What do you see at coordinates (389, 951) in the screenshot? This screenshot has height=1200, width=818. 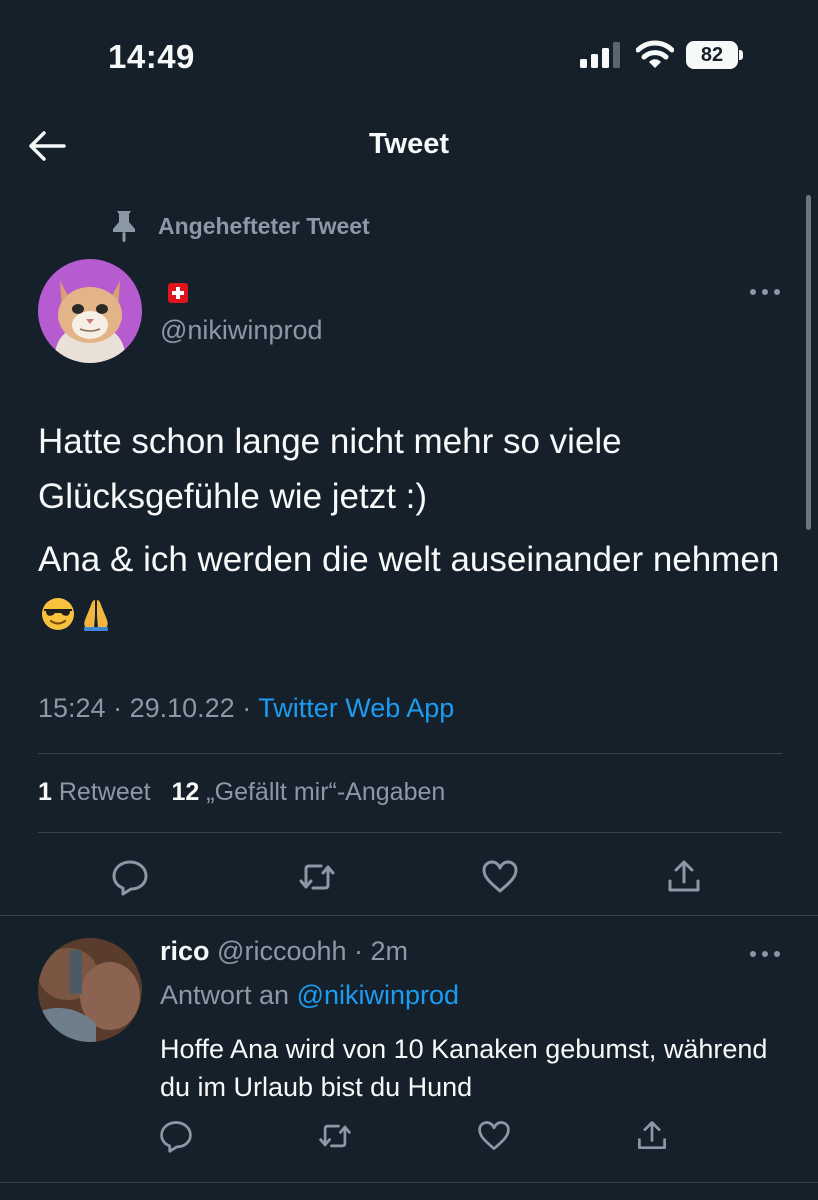 I see `reply-age: 2m` at bounding box center [389, 951].